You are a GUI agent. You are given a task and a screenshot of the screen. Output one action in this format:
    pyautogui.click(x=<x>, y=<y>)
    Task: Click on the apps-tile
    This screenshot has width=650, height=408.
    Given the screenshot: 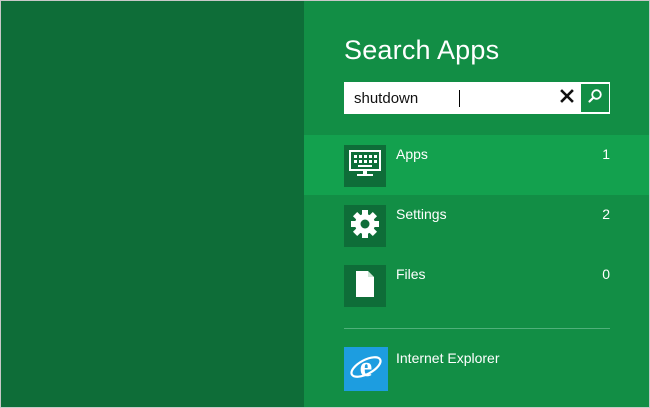 What is the action you would take?
    pyautogui.click(x=365, y=166)
    